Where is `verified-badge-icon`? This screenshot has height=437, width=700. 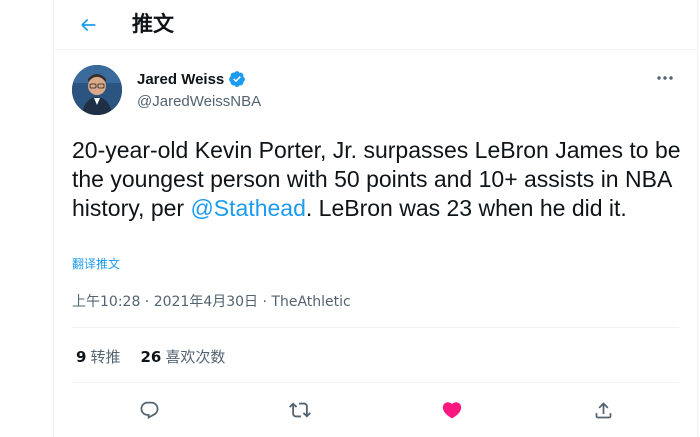
verified-badge-icon is located at coordinates (237, 79).